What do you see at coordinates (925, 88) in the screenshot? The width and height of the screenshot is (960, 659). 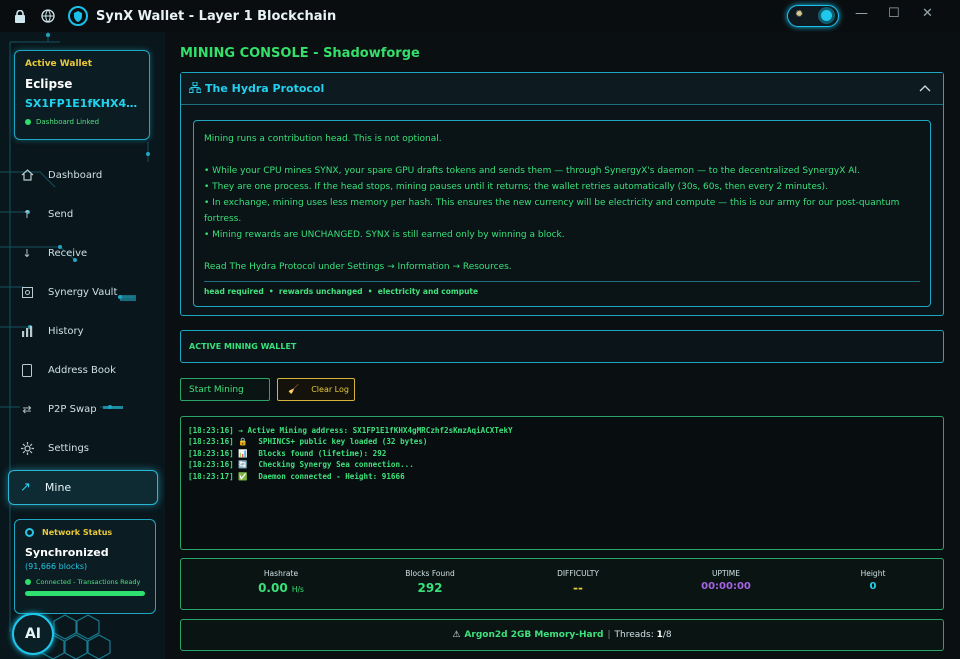 I see `chevron-up-icon` at bounding box center [925, 88].